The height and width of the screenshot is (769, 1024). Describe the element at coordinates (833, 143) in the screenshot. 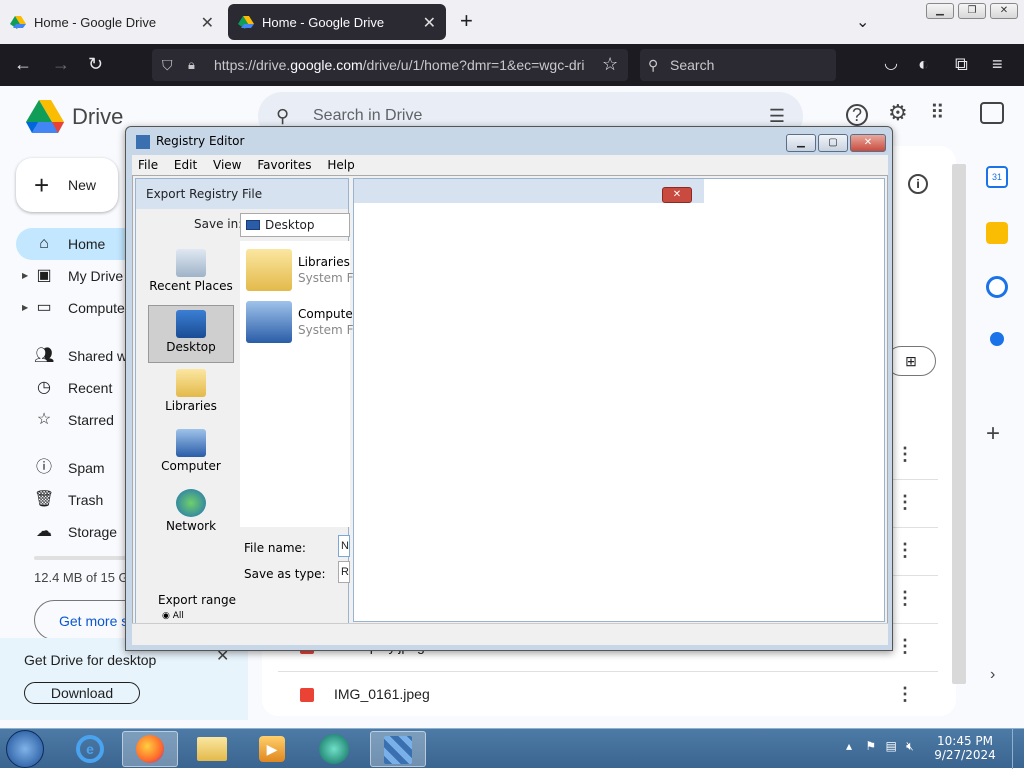

I see `maximize-button: ▢` at that location.